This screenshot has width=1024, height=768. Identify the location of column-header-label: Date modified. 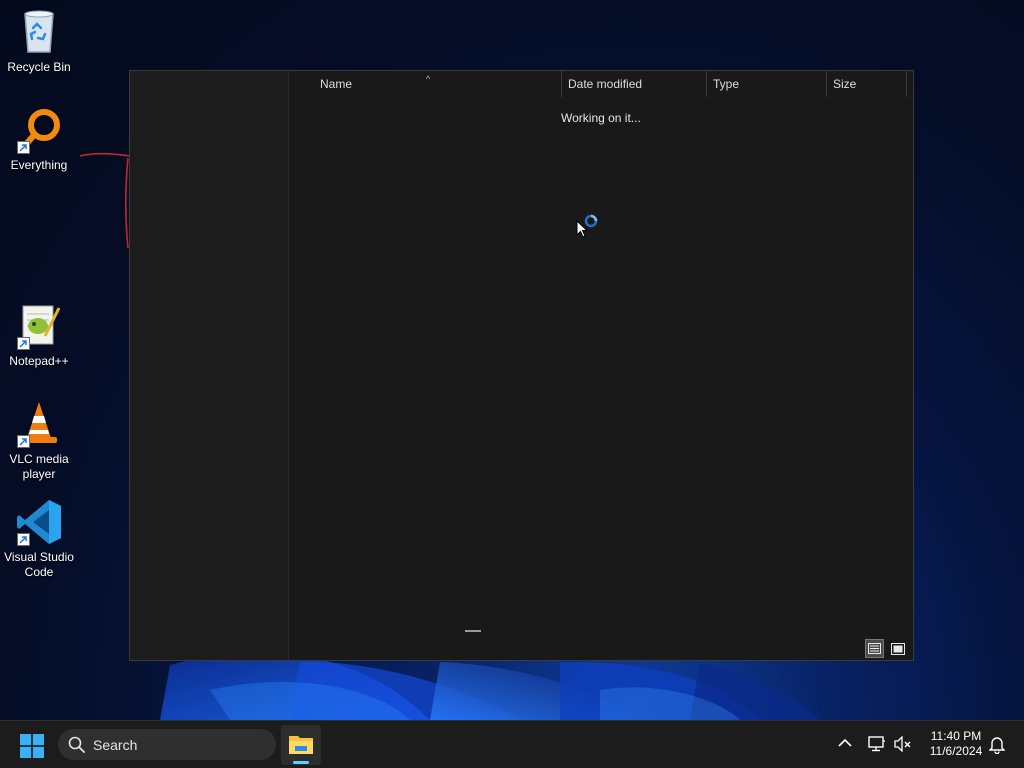
(605, 84).